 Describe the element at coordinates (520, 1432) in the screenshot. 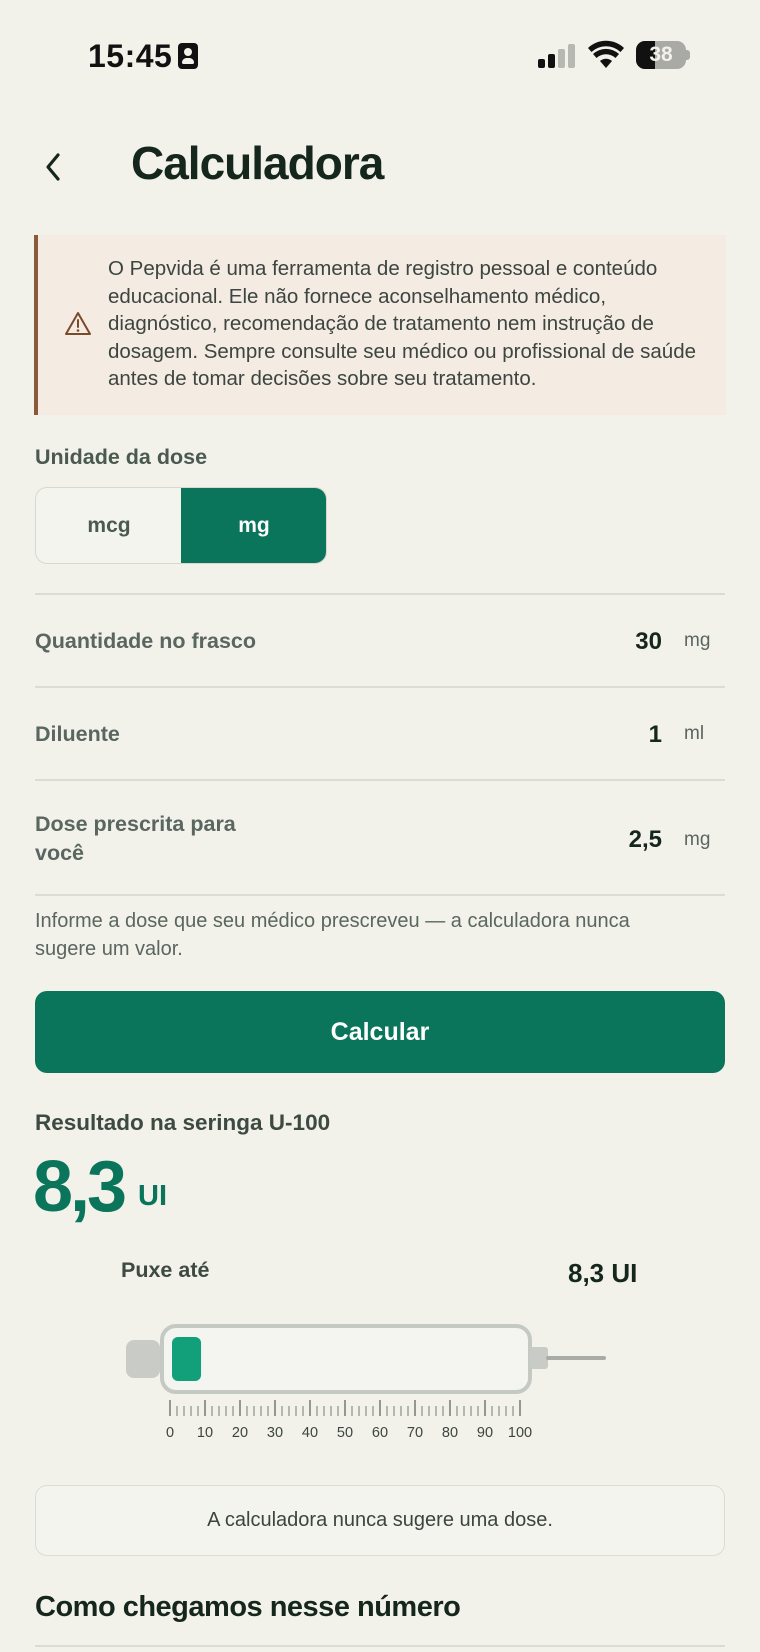

I see `syringe-scale-label: 100` at that location.